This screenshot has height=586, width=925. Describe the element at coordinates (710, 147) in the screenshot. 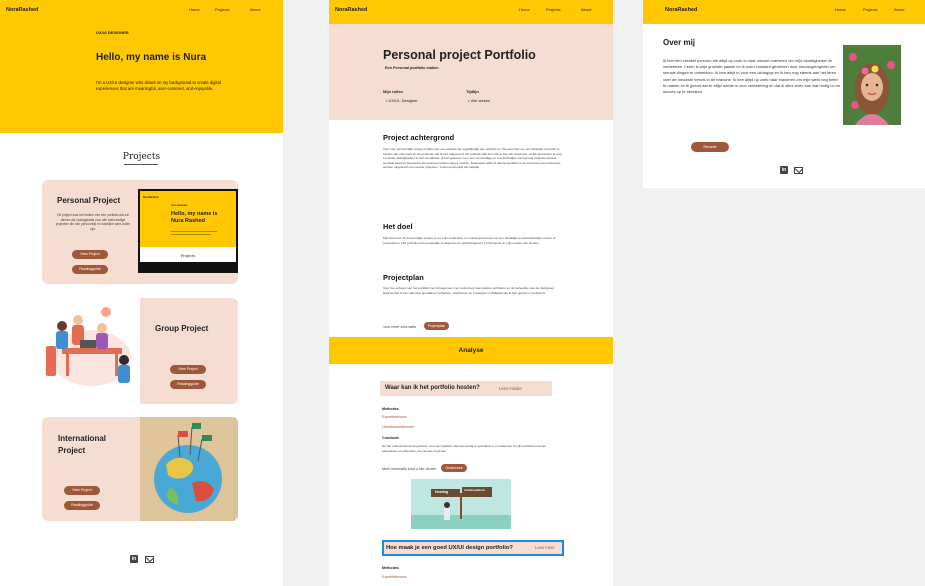

I see `resume-button: Resume` at that location.